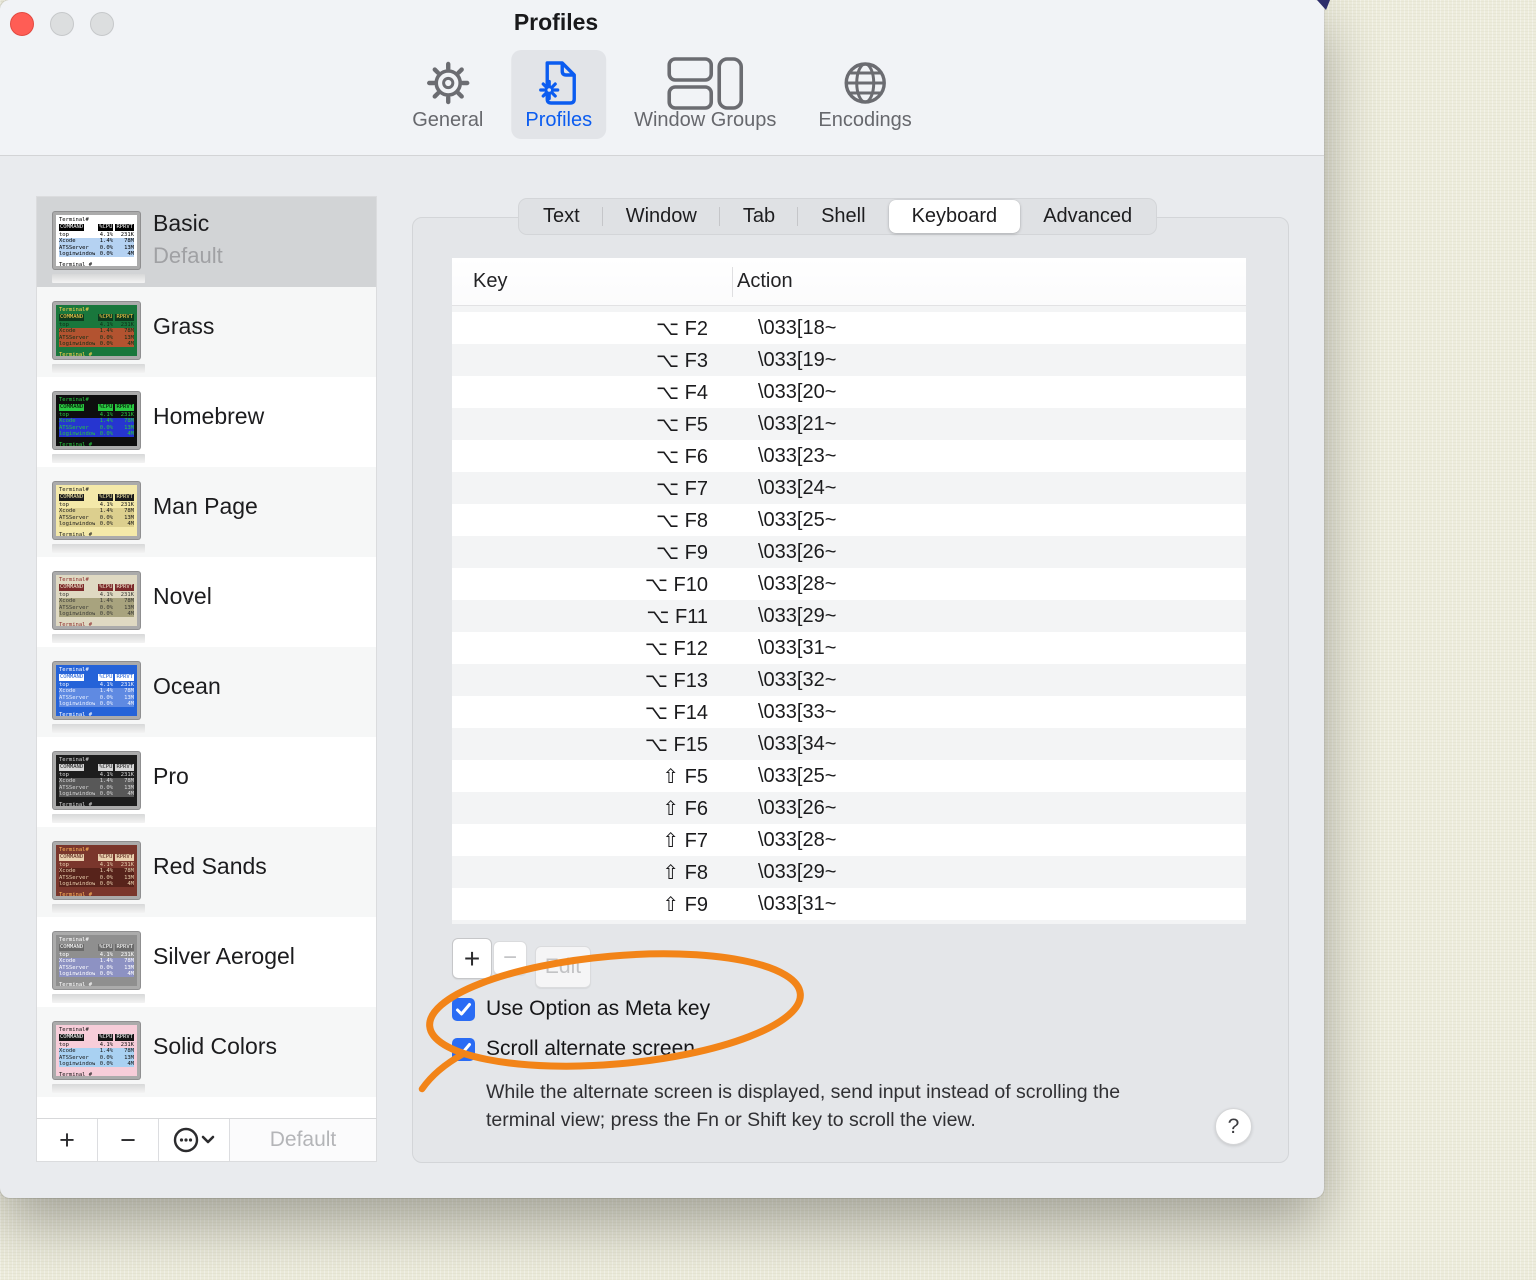  Describe the element at coordinates (128, 1140) in the screenshot. I see `remove-profile-button: −` at that location.